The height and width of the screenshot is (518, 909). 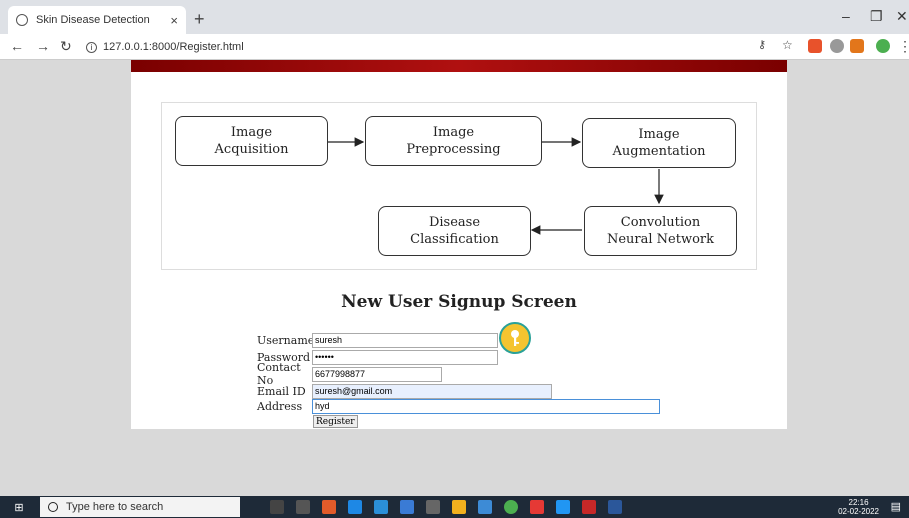 I want to click on page-title: New User Signup Screen, so click(x=459, y=302).